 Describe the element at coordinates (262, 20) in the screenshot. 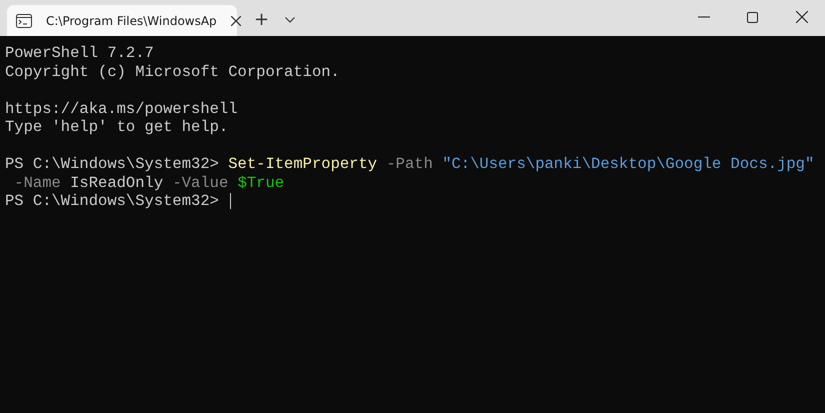

I see `new-tab-button: +` at that location.